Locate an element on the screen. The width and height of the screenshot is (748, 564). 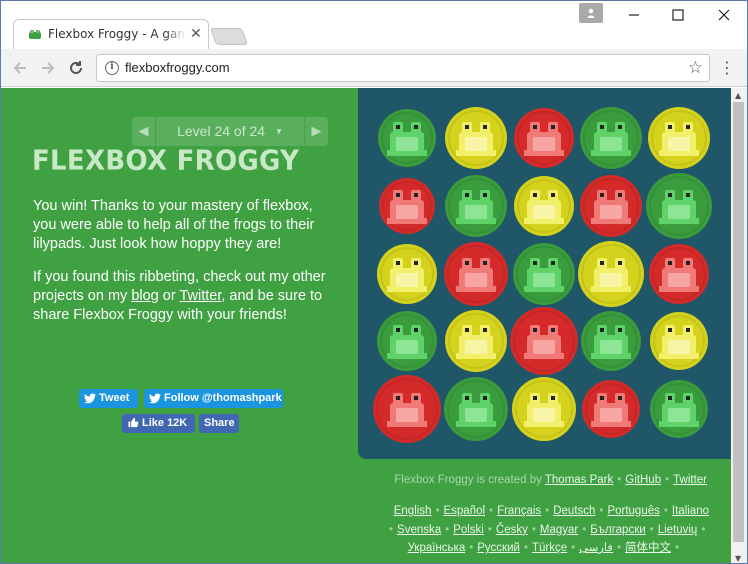
address-bar: i flexboxfroggy.com ☆ is located at coordinates (403, 68).